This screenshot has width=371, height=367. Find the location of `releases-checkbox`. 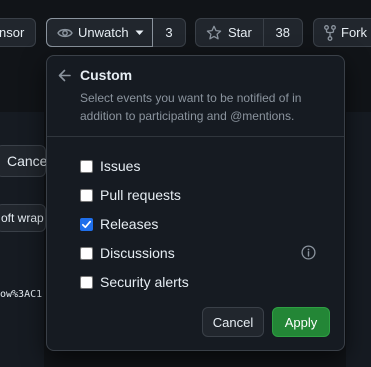

releases-checkbox is located at coordinates (86, 224).